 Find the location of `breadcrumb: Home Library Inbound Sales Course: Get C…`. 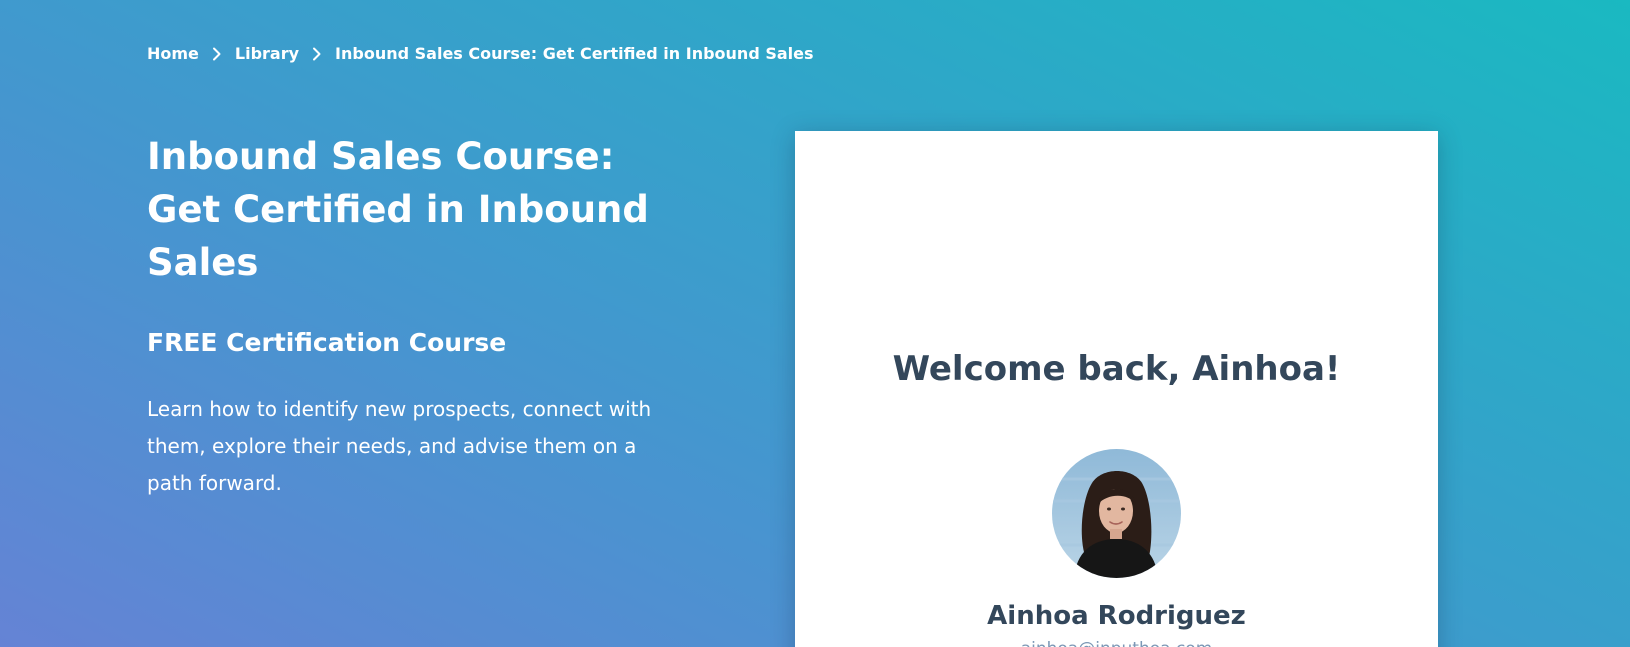

breadcrumb: Home Library Inbound Sales Course: Get C… is located at coordinates (480, 53).